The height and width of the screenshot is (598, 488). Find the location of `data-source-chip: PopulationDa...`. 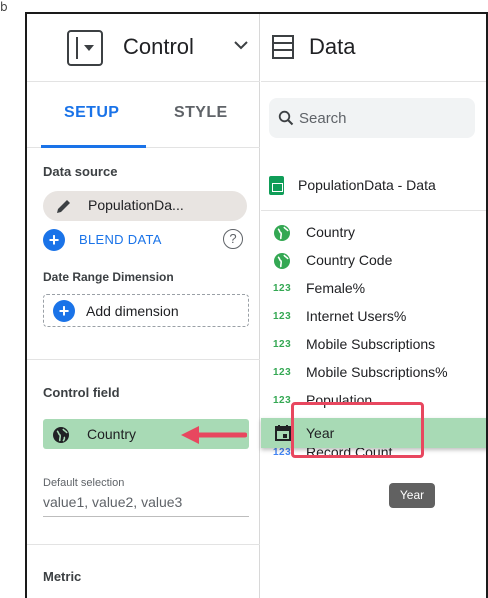

data-source-chip: PopulationDa... is located at coordinates (145, 206).